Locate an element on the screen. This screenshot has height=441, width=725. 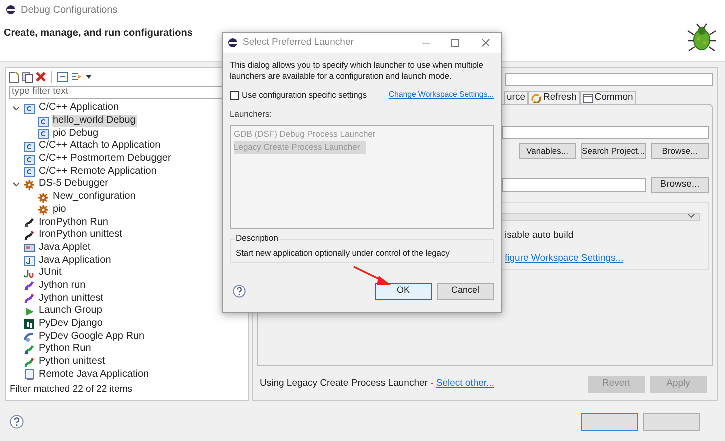
dialog-title: Select Preferred Launcher is located at coordinates (299, 43).